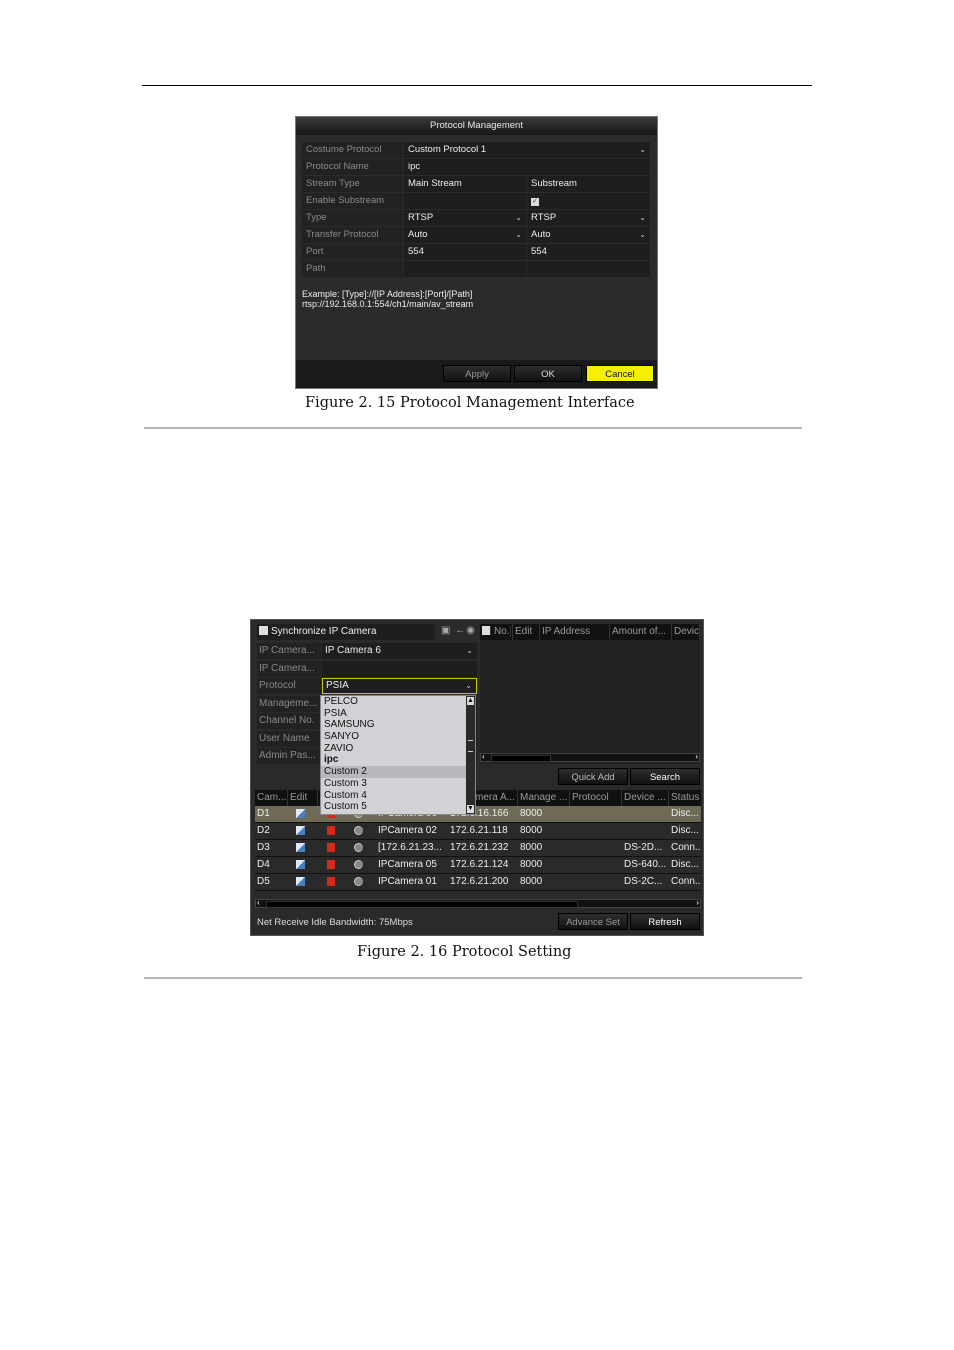  I want to click on protocol-option: SANYO, so click(398, 737).